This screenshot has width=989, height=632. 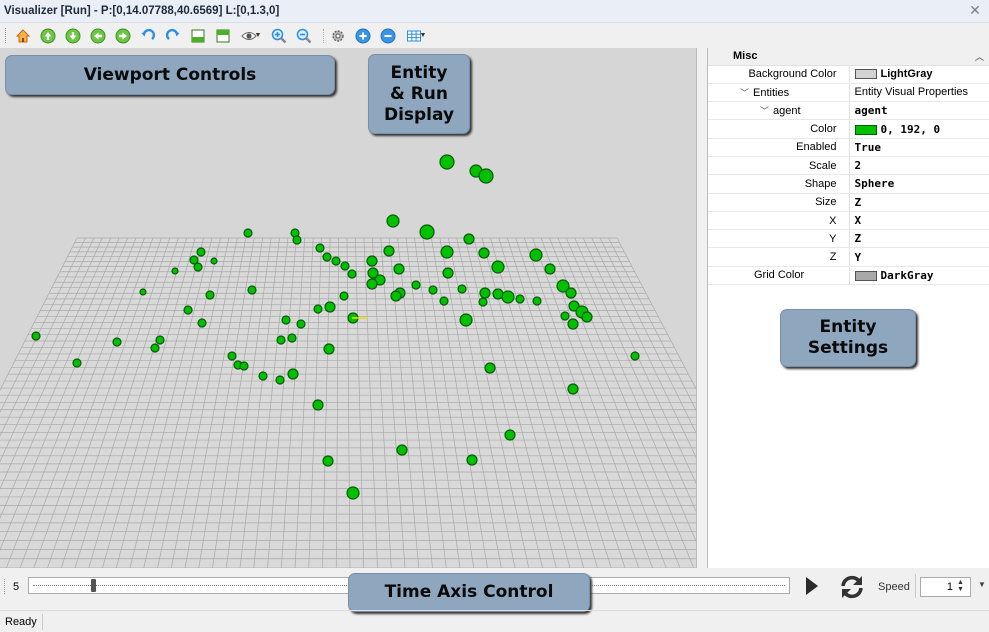 What do you see at coordinates (304, 36) in the screenshot?
I see `zoom-out-button` at bounding box center [304, 36].